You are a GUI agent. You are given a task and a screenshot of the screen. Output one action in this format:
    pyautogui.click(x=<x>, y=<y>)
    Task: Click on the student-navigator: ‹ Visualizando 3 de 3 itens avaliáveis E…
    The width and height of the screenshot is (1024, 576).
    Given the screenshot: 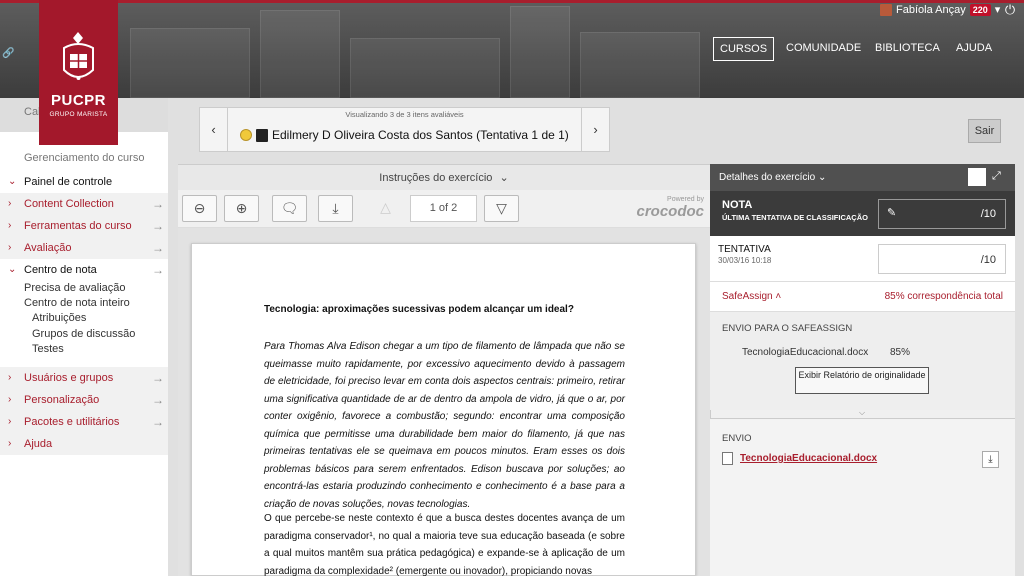 What is the action you would take?
    pyautogui.click(x=404, y=129)
    